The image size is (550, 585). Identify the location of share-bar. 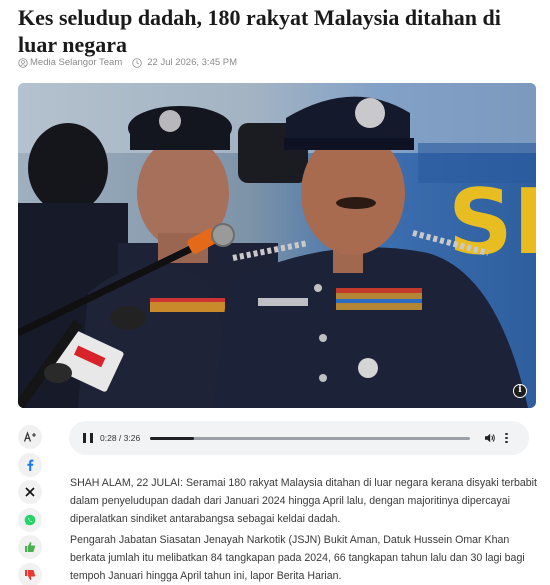
(30, 505).